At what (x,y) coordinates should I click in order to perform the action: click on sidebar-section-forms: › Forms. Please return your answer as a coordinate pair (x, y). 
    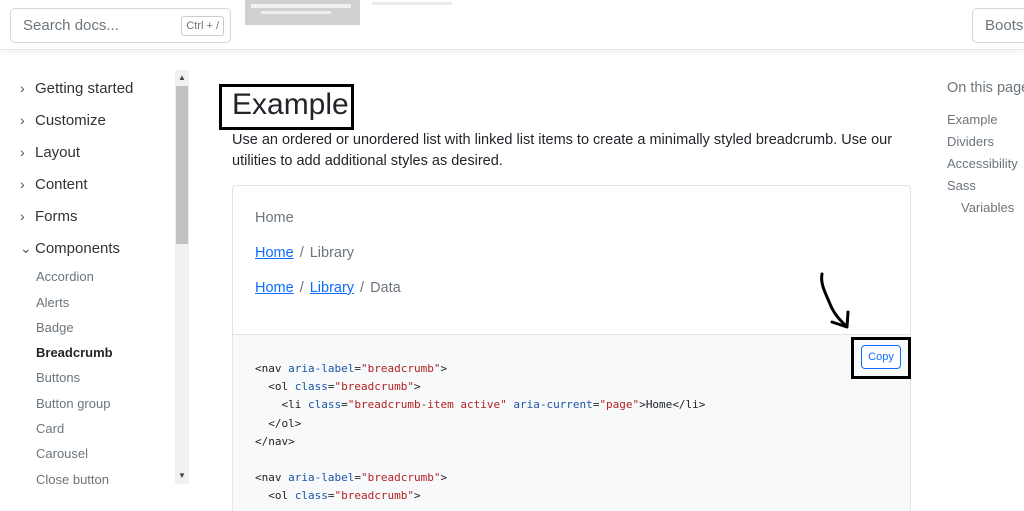
    Looking at the image, I should click on (49, 216).